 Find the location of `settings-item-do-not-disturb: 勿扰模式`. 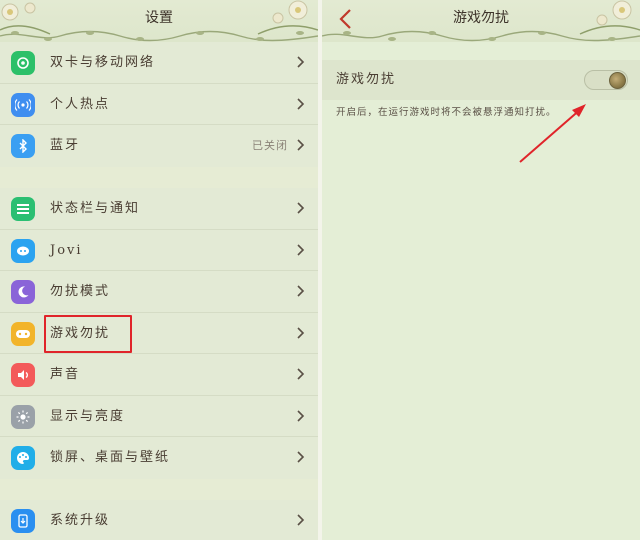

settings-item-do-not-disturb: 勿扰模式 is located at coordinates (159, 292).